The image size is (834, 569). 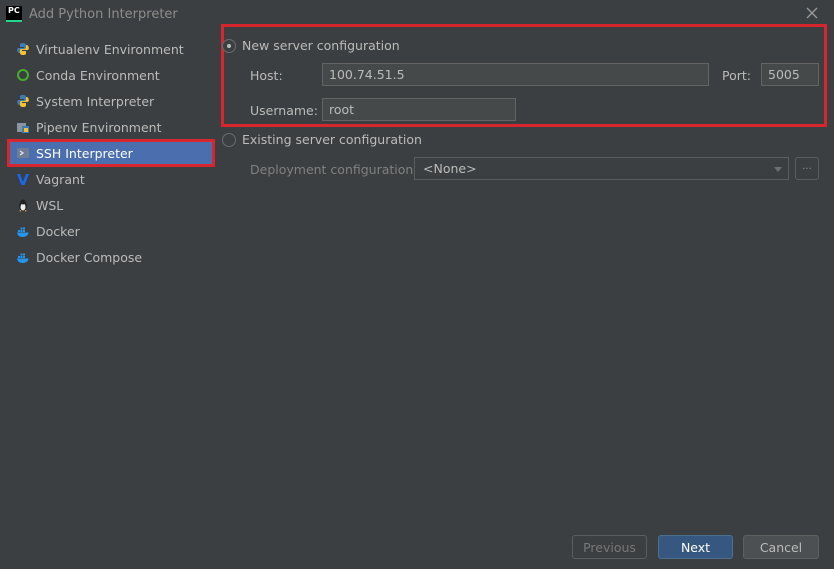 I want to click on sidebar-item-system: System Interpreter, so click(x=111, y=101).